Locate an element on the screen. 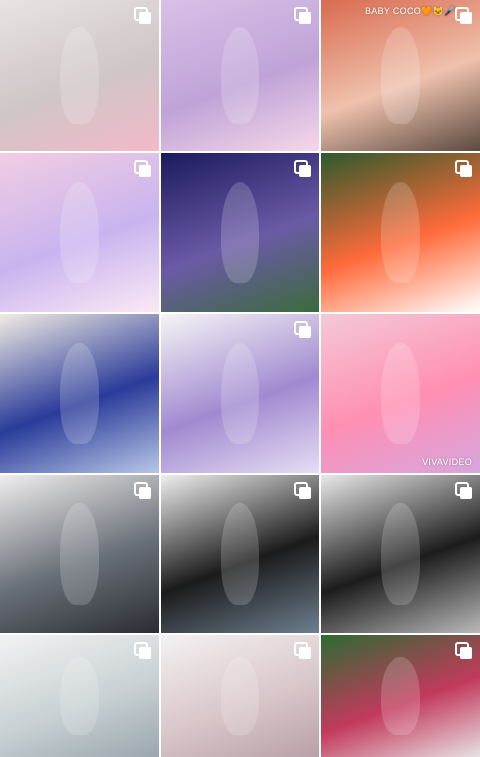 Image resolution: width=480 pixels, height=757 pixels. grid-tile-r3c1 is located at coordinates (79, 393).